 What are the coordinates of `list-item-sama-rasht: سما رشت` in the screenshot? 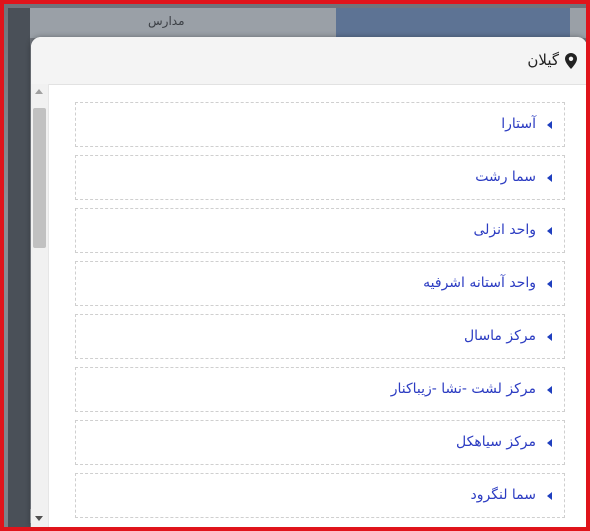 It's located at (320, 177).